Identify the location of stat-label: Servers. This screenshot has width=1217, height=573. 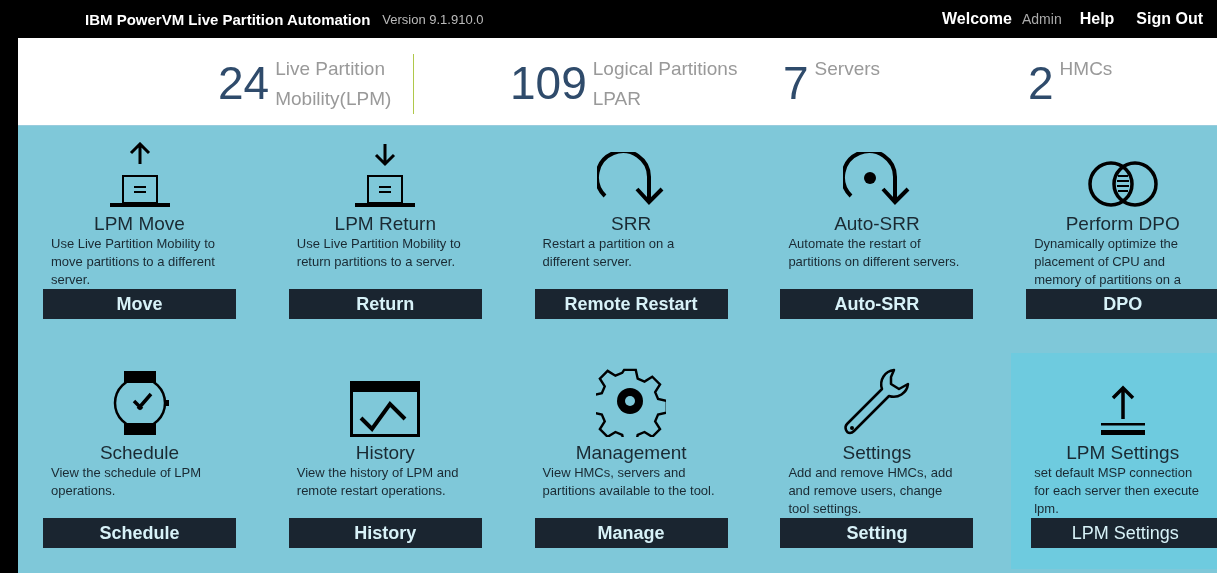
(847, 69).